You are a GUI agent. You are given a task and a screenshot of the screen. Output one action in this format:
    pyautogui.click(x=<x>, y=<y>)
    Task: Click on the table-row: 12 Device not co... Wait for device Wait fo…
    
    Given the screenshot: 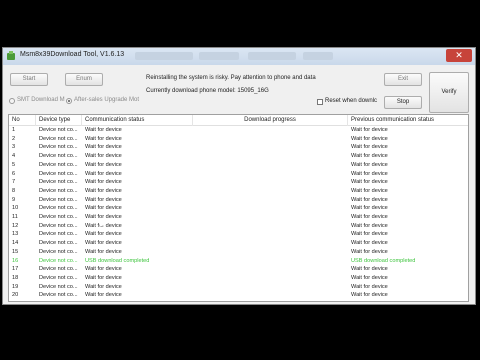 What is the action you would take?
    pyautogui.click(x=238, y=226)
    